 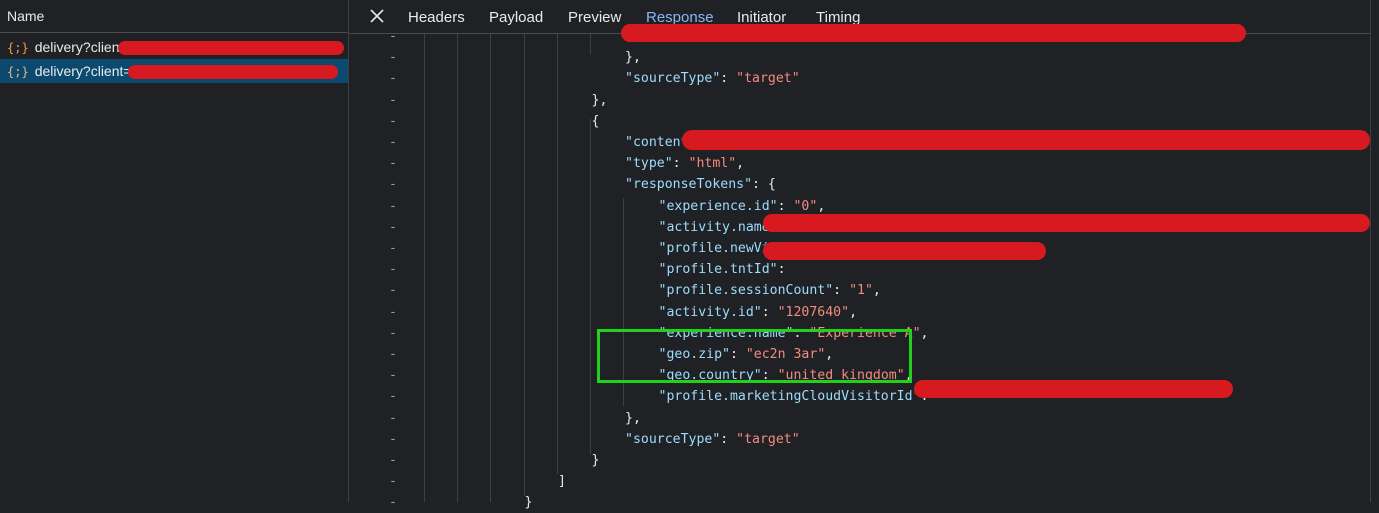 I want to click on json-key: "responseTokens", so click(x=689, y=185).